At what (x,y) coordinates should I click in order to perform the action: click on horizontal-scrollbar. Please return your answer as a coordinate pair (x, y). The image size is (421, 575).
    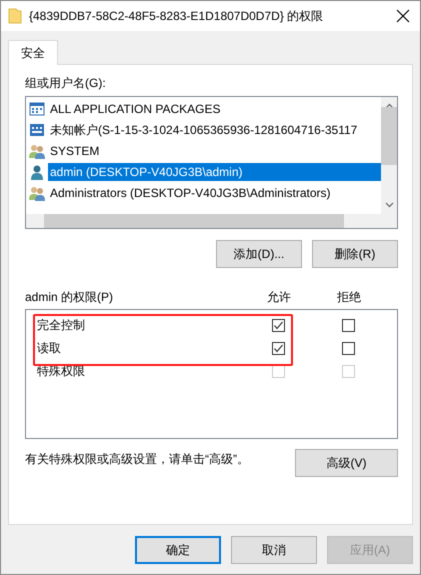
    Looking at the image, I should click on (211, 221).